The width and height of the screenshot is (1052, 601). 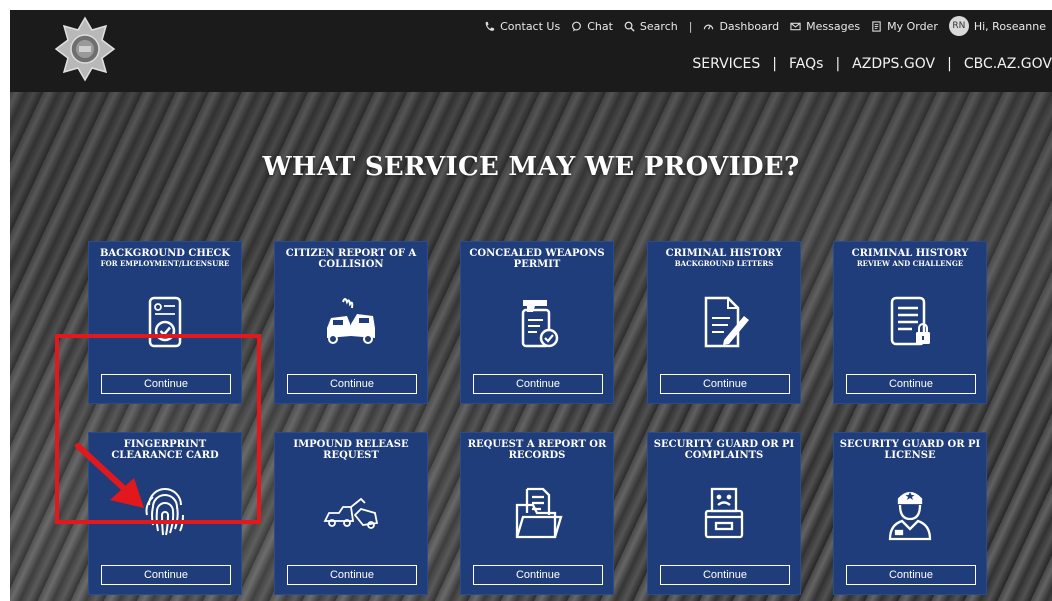 What do you see at coordinates (530, 26) in the screenshot?
I see `contact-us-label: Contact Us` at bounding box center [530, 26].